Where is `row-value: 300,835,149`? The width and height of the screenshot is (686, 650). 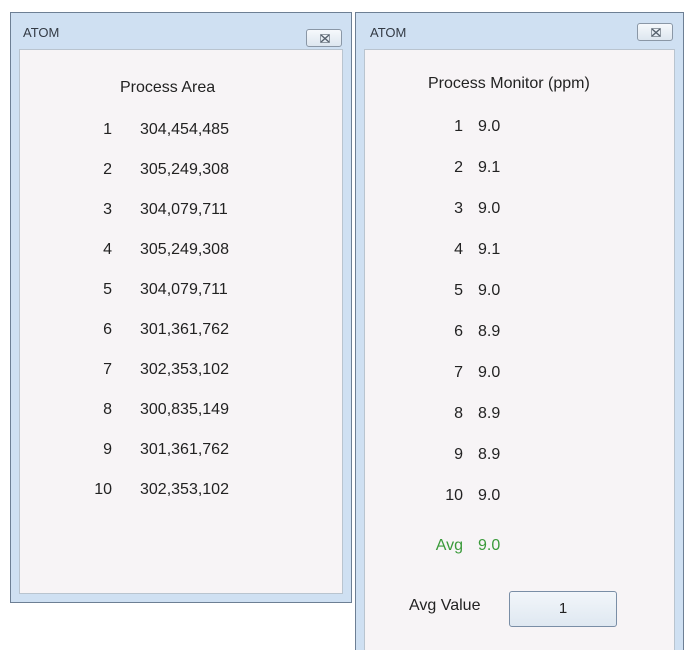
row-value: 300,835,149 is located at coordinates (184, 409).